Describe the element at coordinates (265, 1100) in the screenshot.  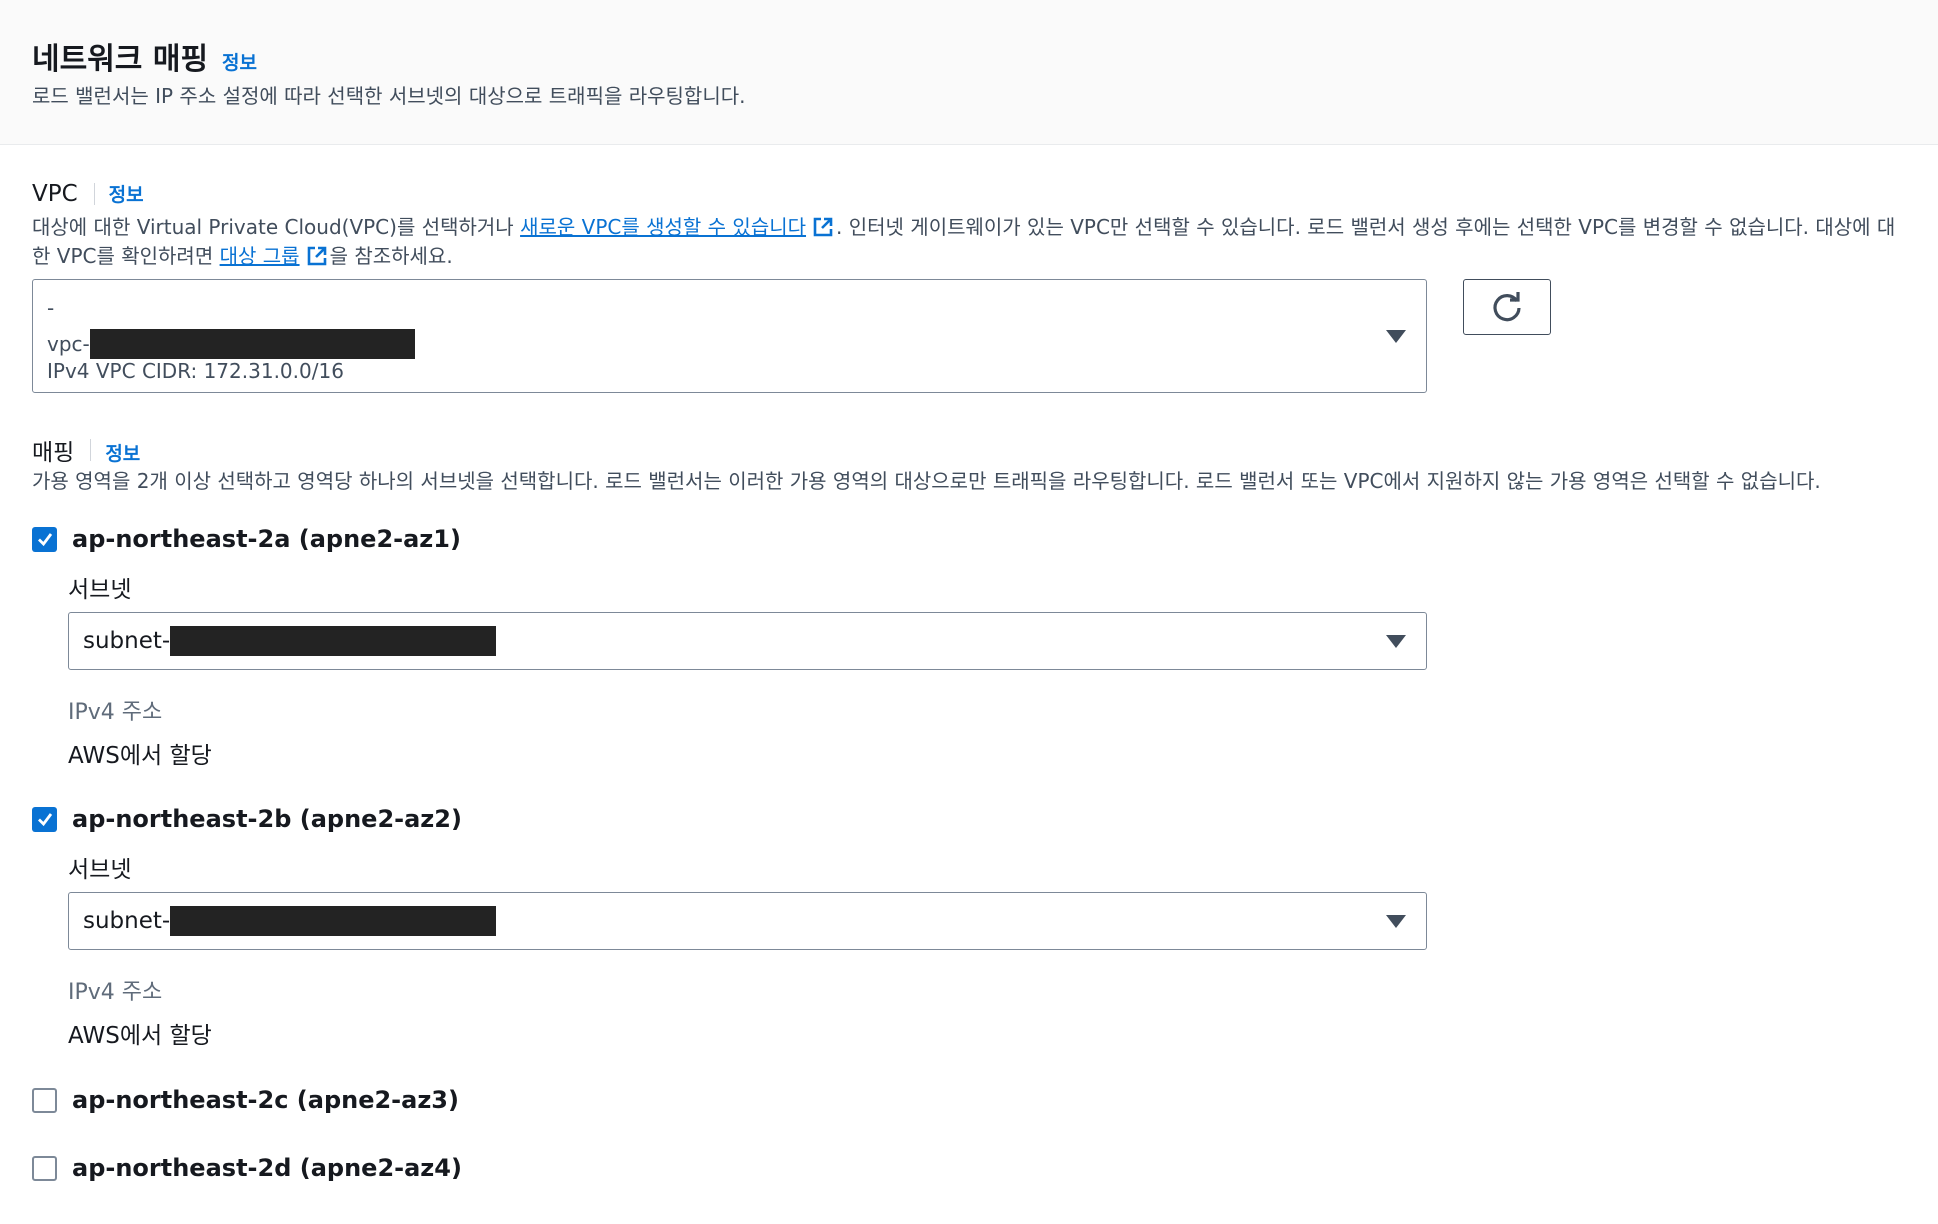
I see `az-label-2c: ap-northeast-2c (apne2-az3)` at that location.